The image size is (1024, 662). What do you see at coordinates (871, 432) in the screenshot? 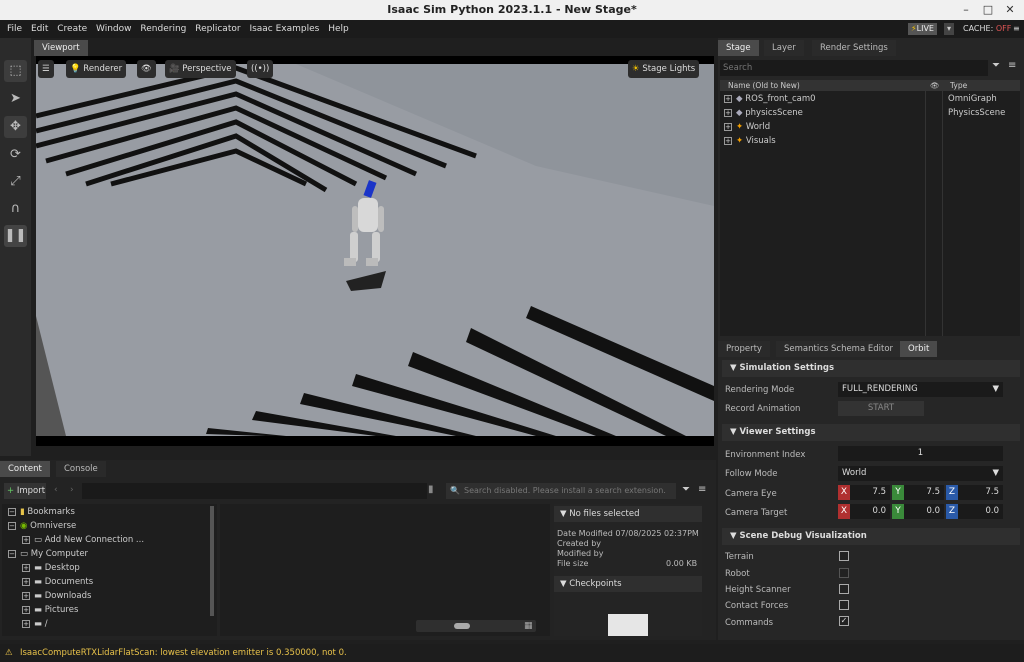
I see `viewer-settings-header: ▼ Viewer Settings` at bounding box center [871, 432].